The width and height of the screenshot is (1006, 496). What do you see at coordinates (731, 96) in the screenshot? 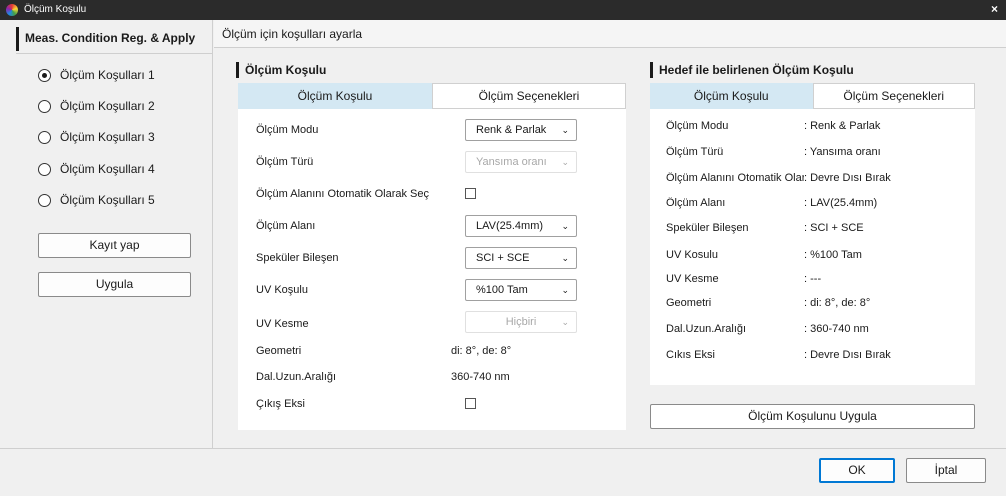
I see `tab-target-condition: Ölçüm Koşulu` at bounding box center [731, 96].